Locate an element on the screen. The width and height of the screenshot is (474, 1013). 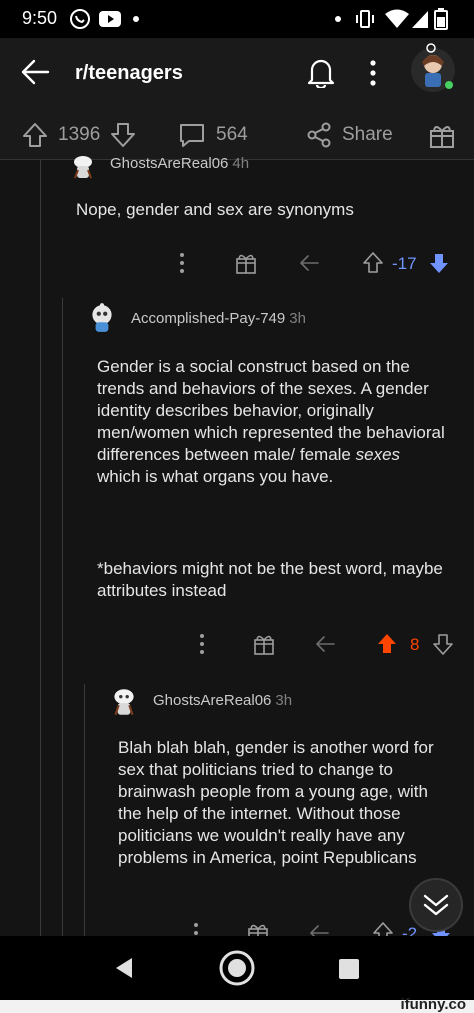
double-chevron-down-icon is located at coordinates (436, 905).